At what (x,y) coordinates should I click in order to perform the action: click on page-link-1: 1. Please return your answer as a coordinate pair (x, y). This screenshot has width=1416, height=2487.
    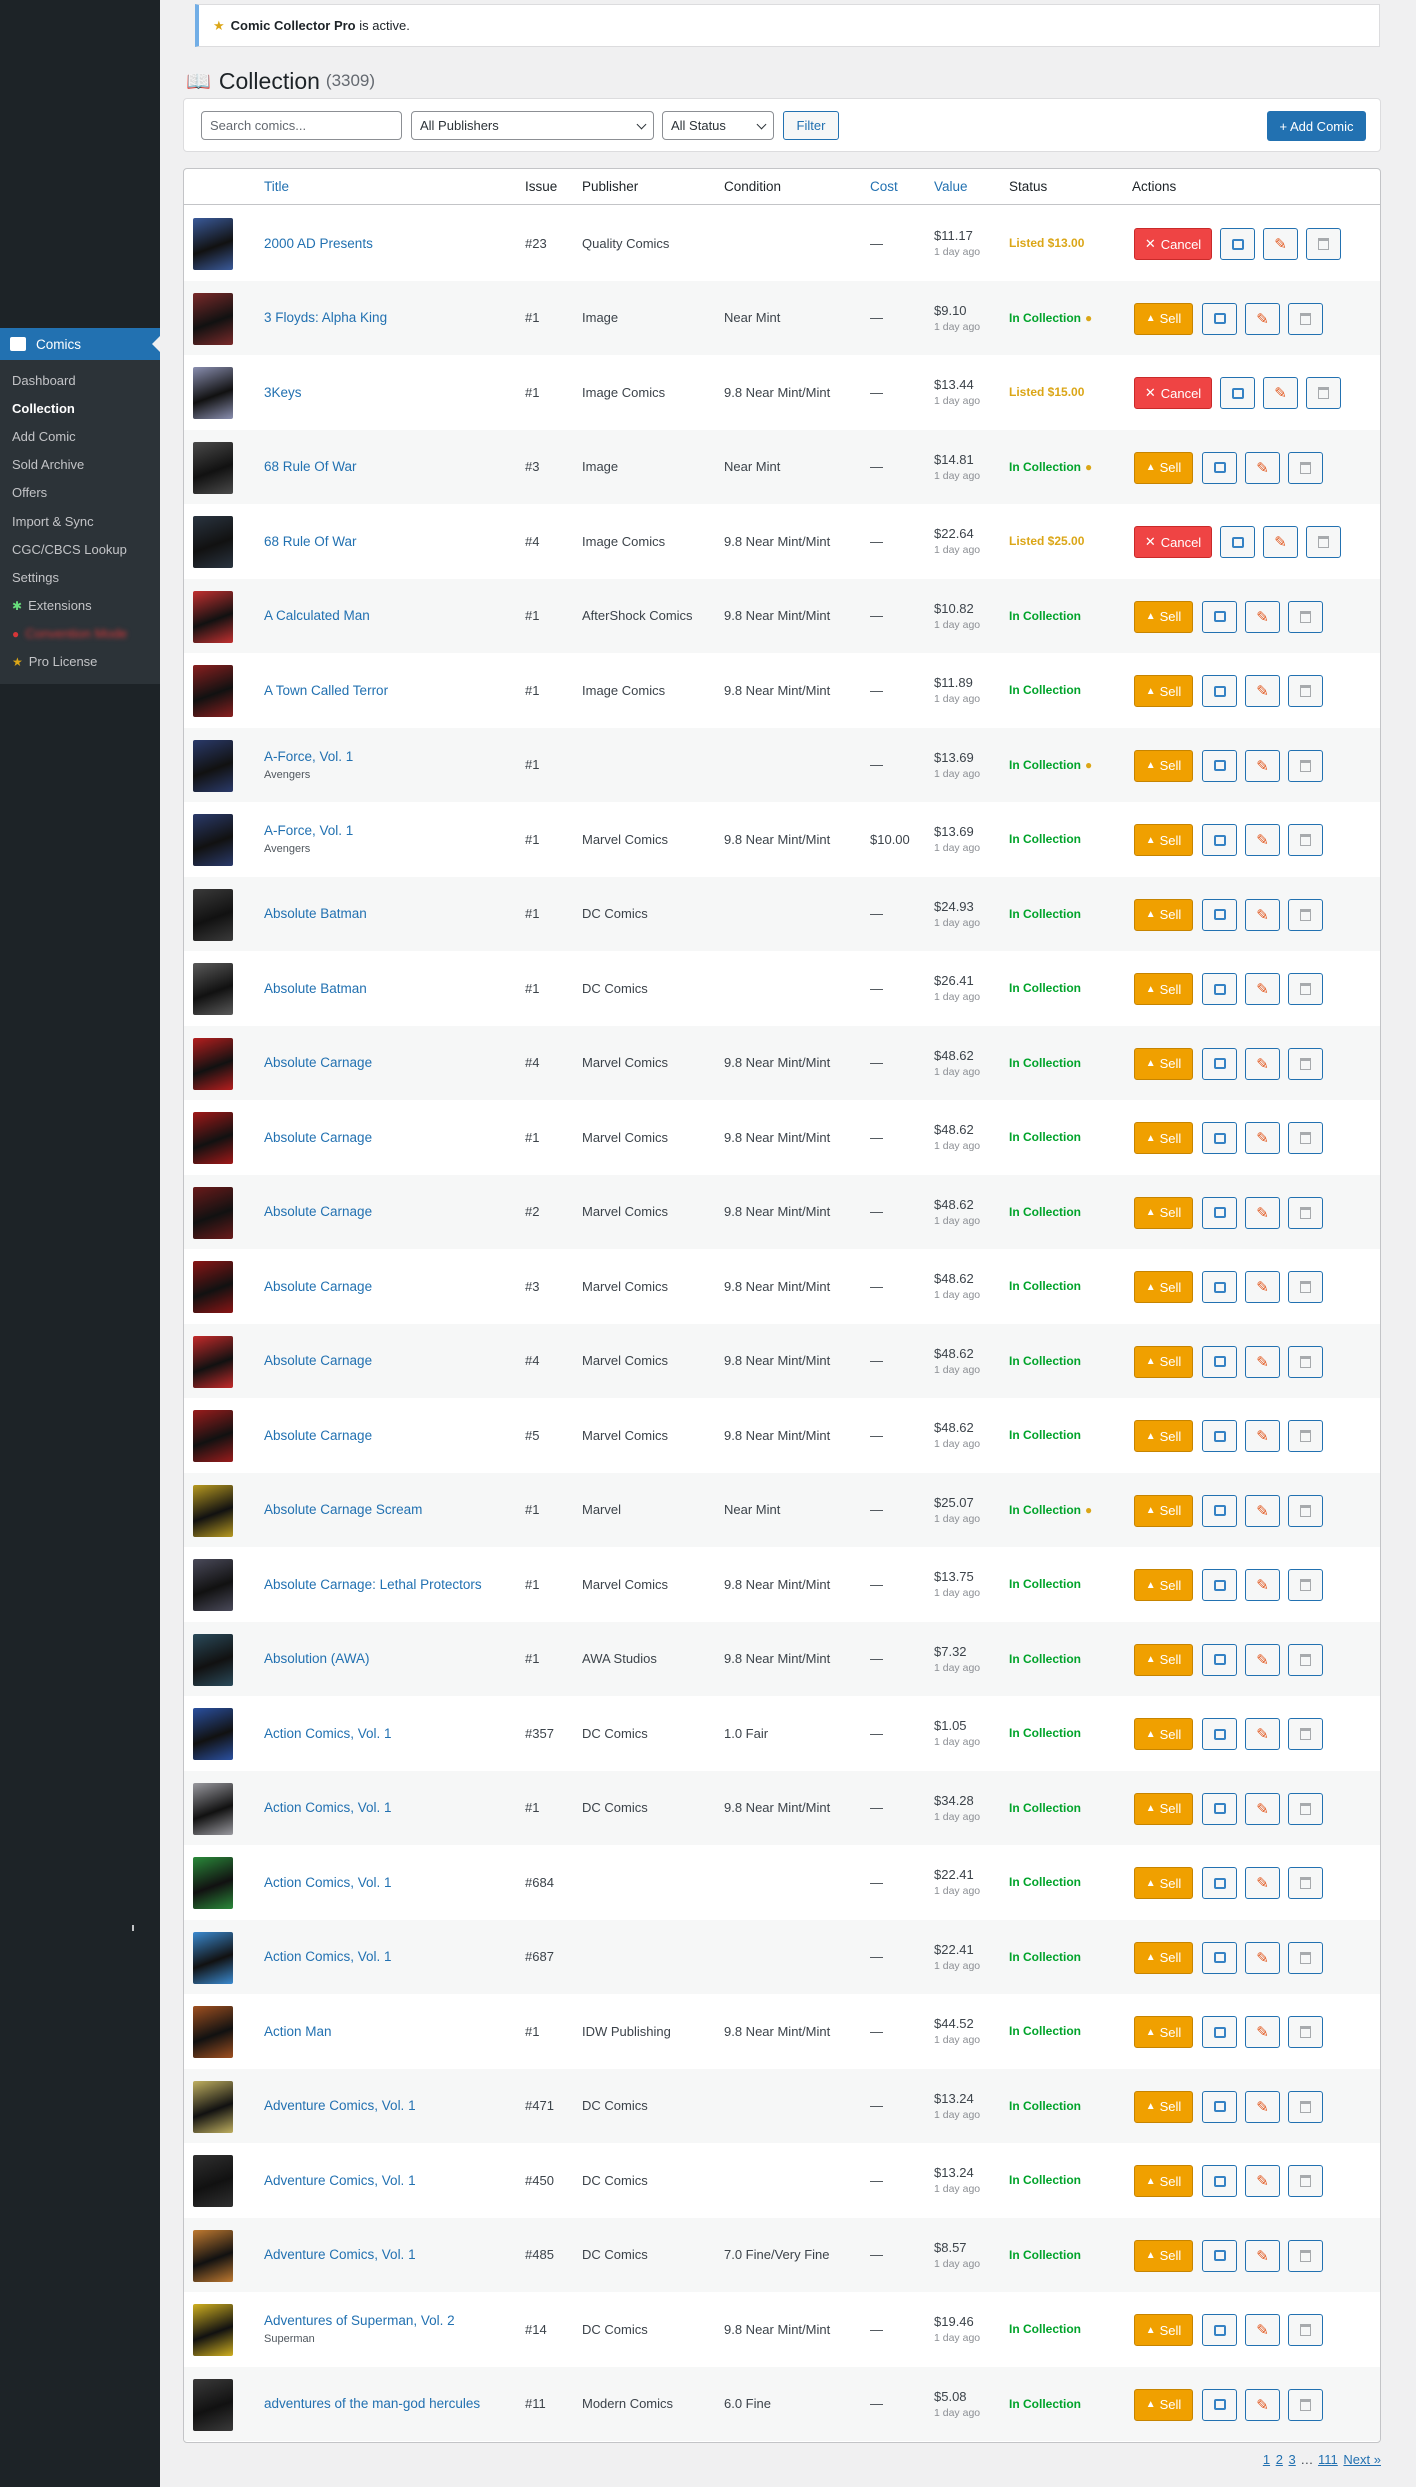
    Looking at the image, I should click on (1266, 2459).